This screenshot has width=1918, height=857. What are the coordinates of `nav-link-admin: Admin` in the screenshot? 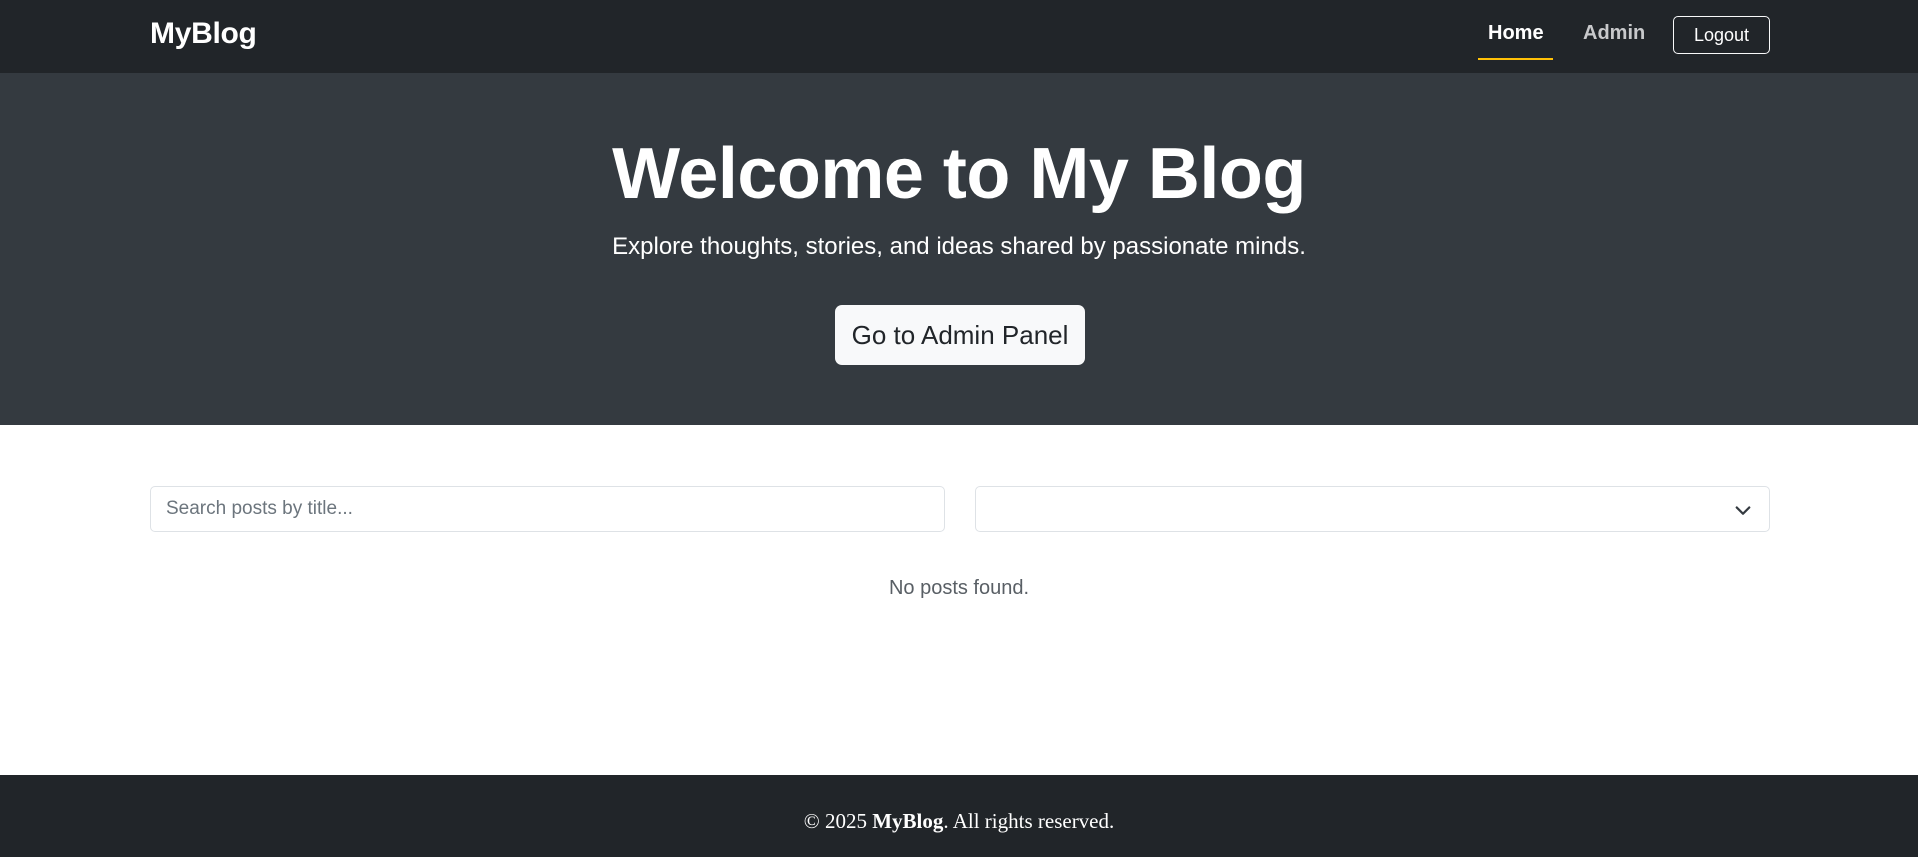 It's located at (1614, 33).